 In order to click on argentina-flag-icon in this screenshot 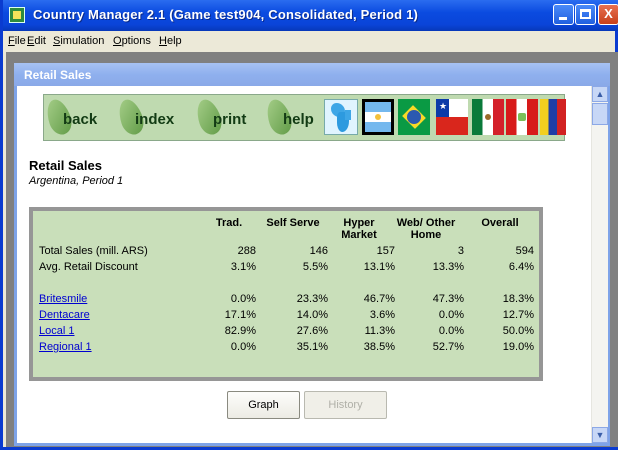, I will do `click(378, 117)`.